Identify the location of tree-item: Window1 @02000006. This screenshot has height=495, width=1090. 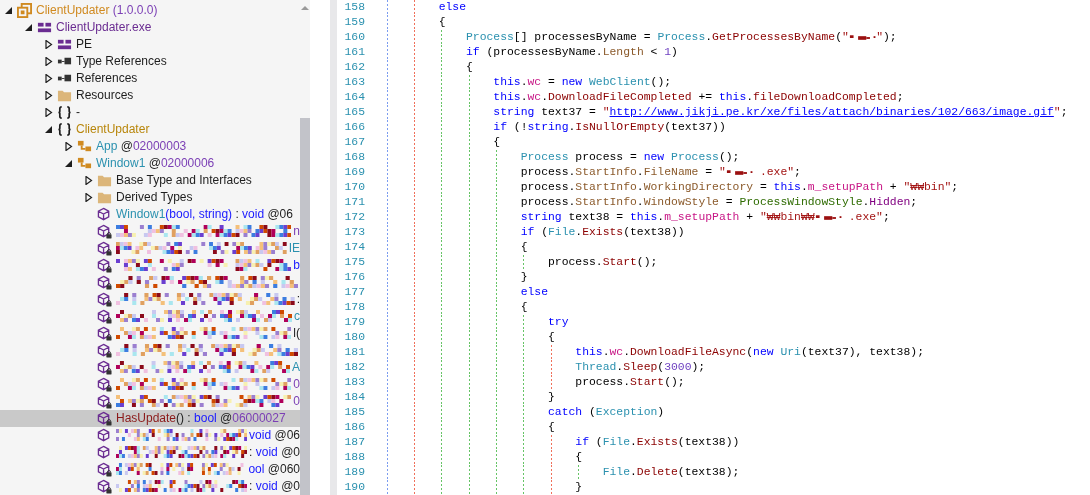
(150, 163).